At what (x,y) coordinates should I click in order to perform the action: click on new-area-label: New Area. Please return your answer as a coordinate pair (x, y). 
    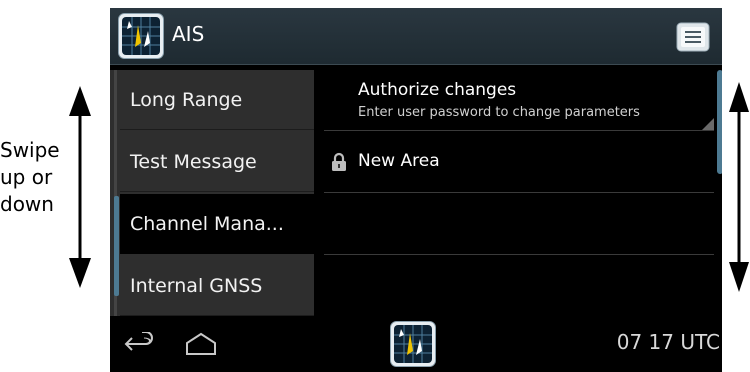
    Looking at the image, I should click on (399, 161).